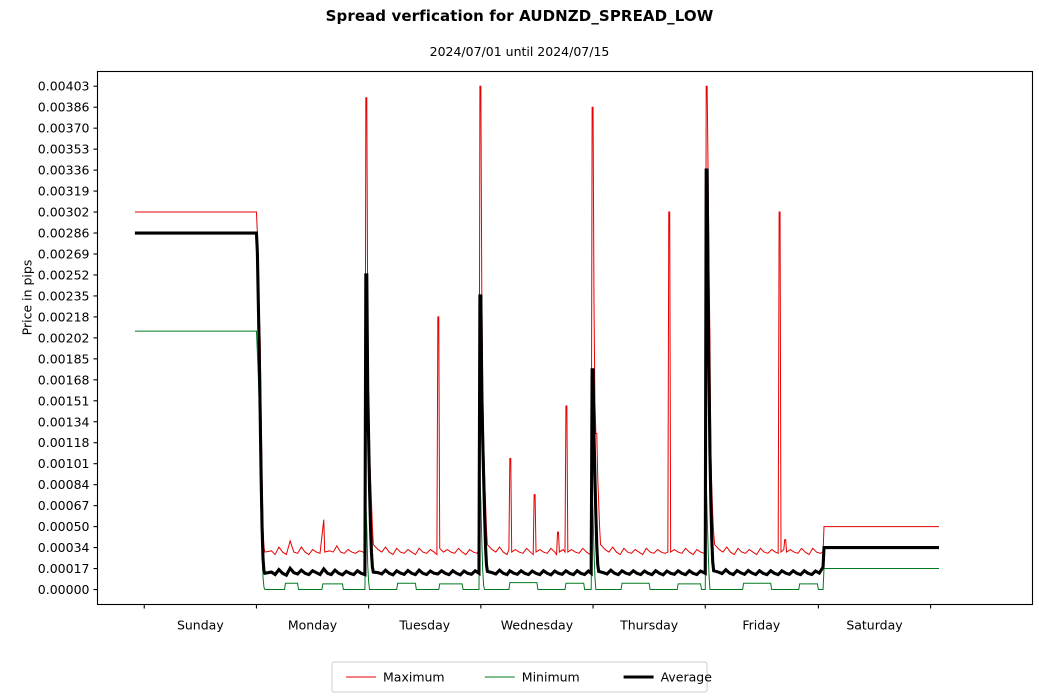 The width and height of the screenshot is (1039, 700). I want to click on y-tick-label: 0.00134, so click(64, 421).